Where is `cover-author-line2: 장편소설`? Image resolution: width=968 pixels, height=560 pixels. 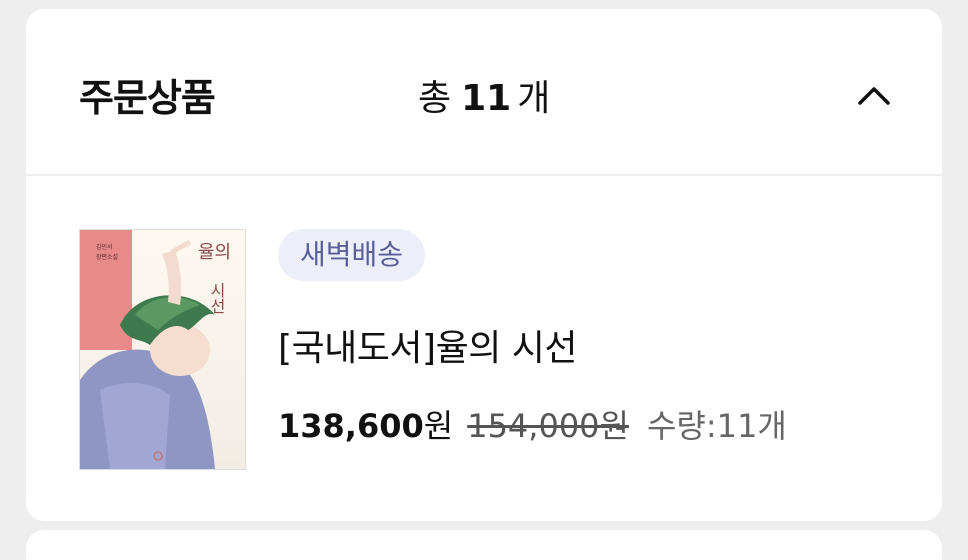
cover-author-line2: 장편소설 is located at coordinates (107, 257).